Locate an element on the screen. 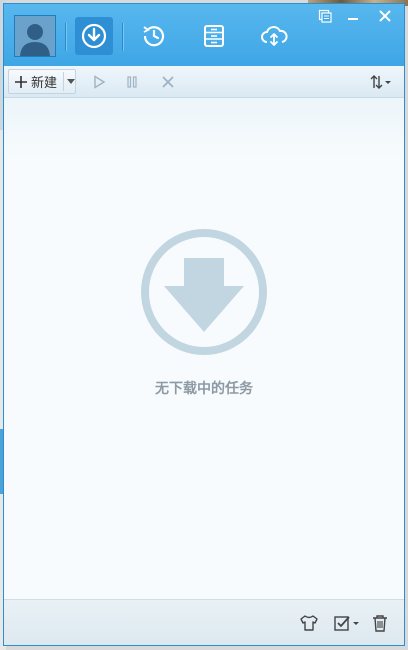  checkbox-icon is located at coordinates (346, 623).